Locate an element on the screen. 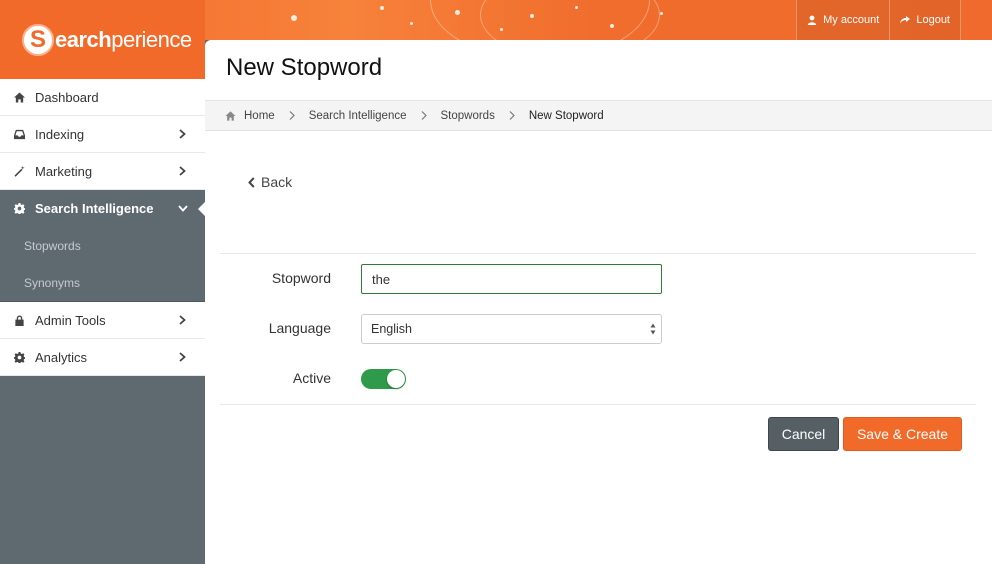  cancel-button: Cancel is located at coordinates (803, 434).